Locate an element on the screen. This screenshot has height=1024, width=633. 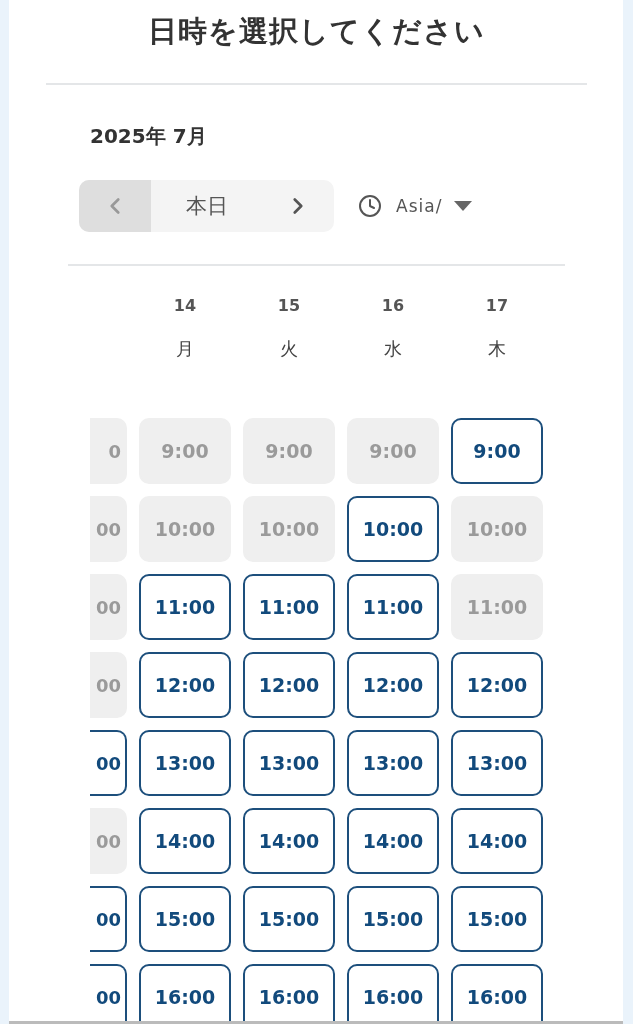
weekday-label: 火 is located at coordinates (289, 349).